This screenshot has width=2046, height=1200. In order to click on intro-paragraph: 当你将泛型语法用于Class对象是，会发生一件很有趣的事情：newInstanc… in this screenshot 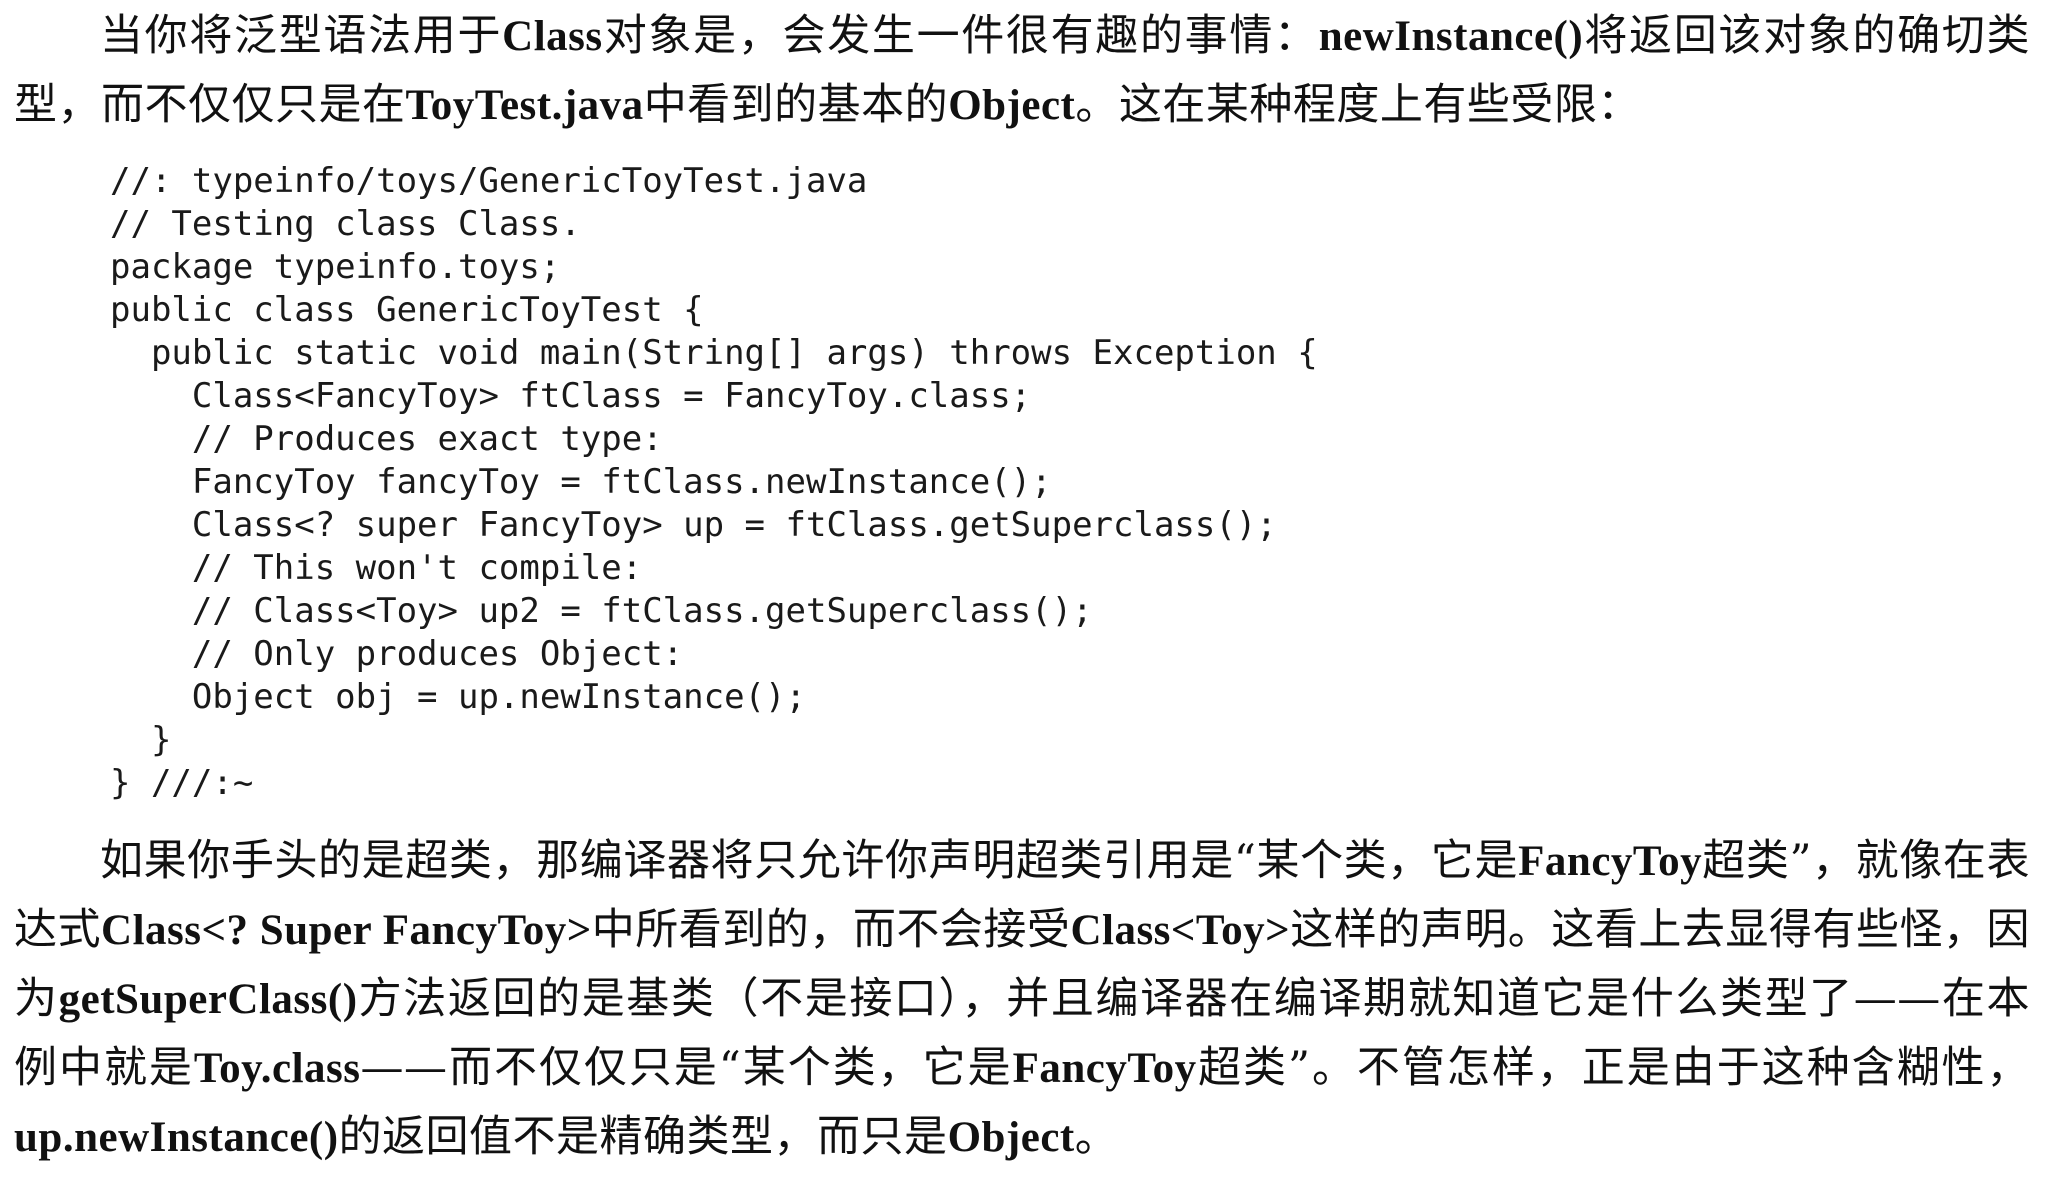, I will do `click(1022, 71)`.